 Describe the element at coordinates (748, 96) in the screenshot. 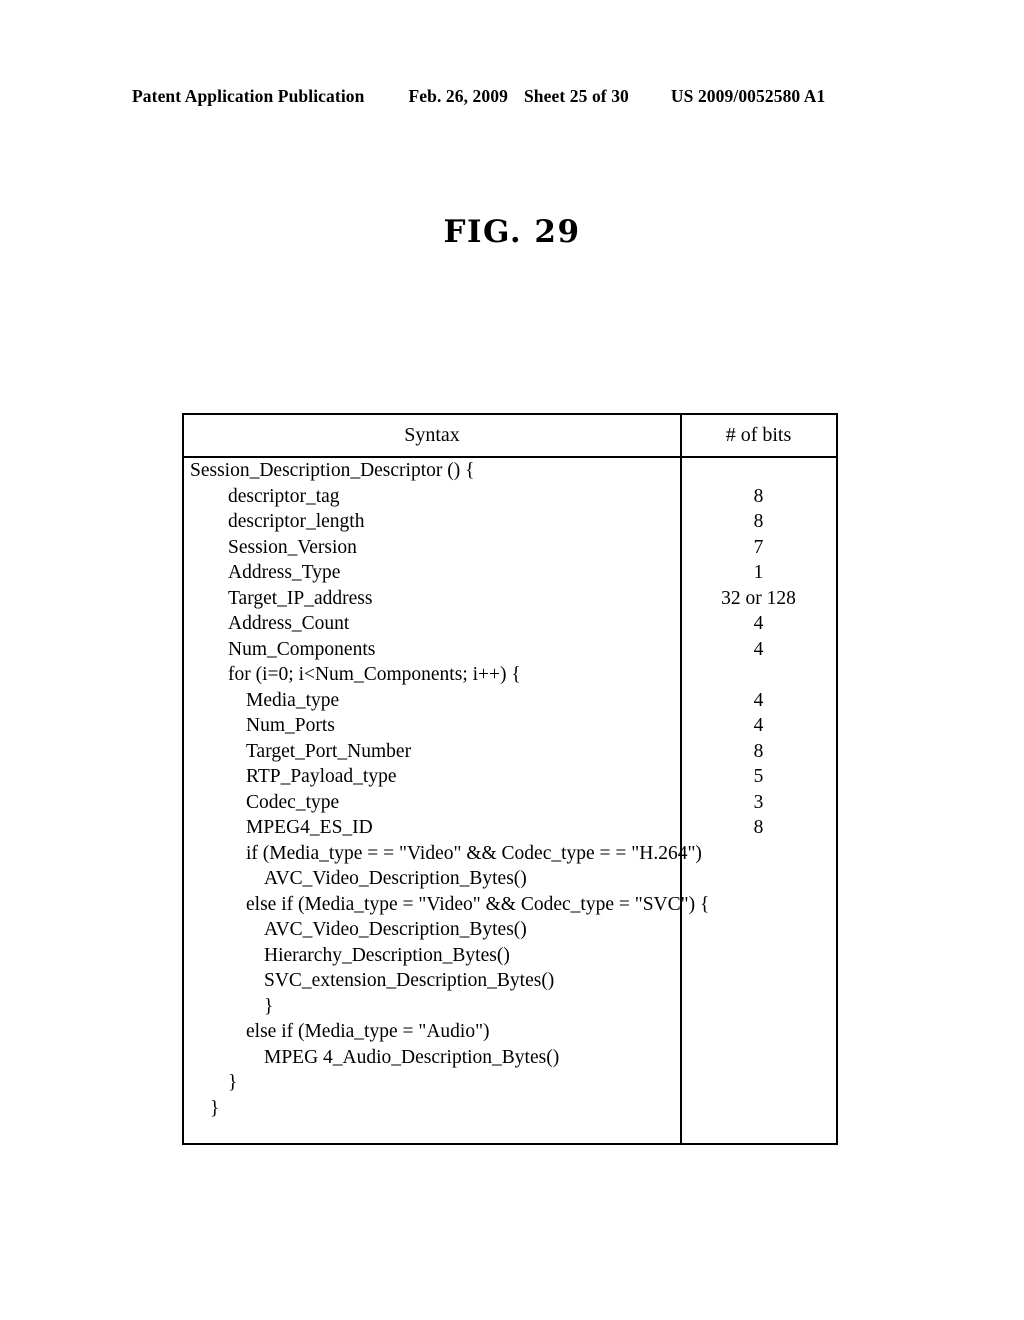

I see `patent-number: US 2009/0052580 A1` at that location.